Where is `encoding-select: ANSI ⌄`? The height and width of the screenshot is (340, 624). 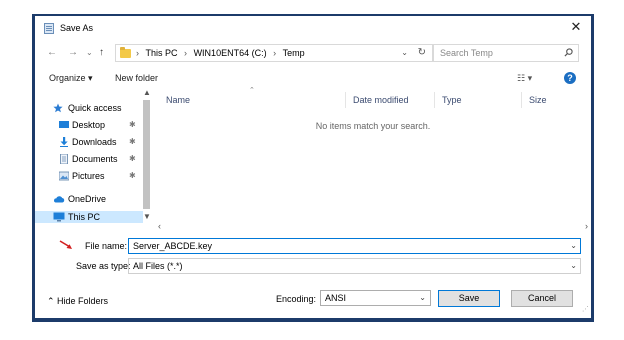 encoding-select: ANSI ⌄ is located at coordinates (375, 298).